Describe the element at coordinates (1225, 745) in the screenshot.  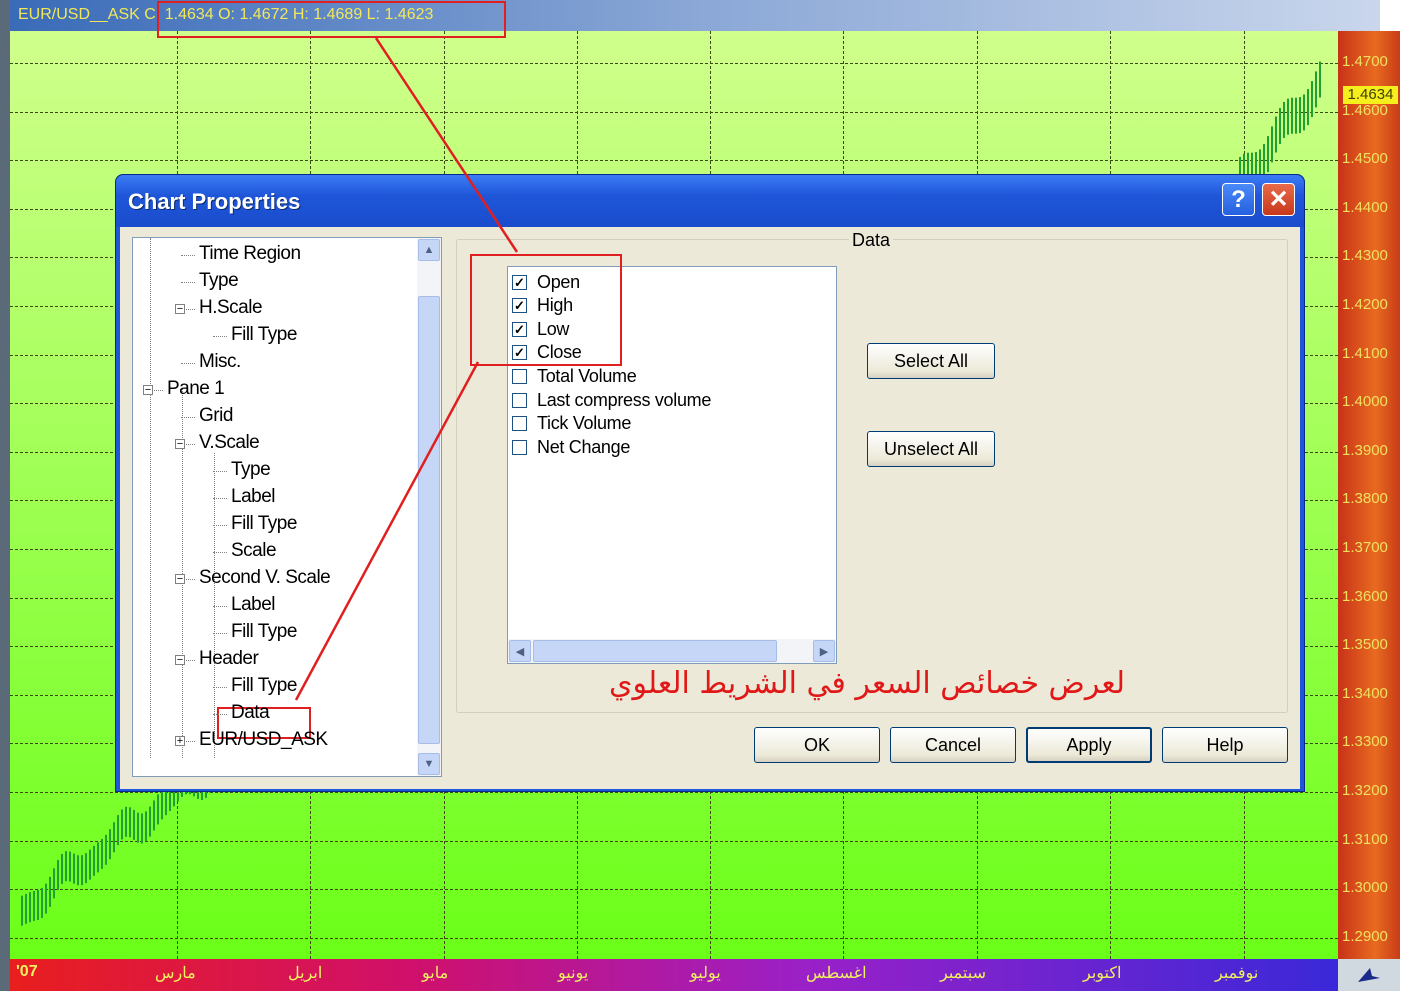
I see `help-button: Help` at that location.